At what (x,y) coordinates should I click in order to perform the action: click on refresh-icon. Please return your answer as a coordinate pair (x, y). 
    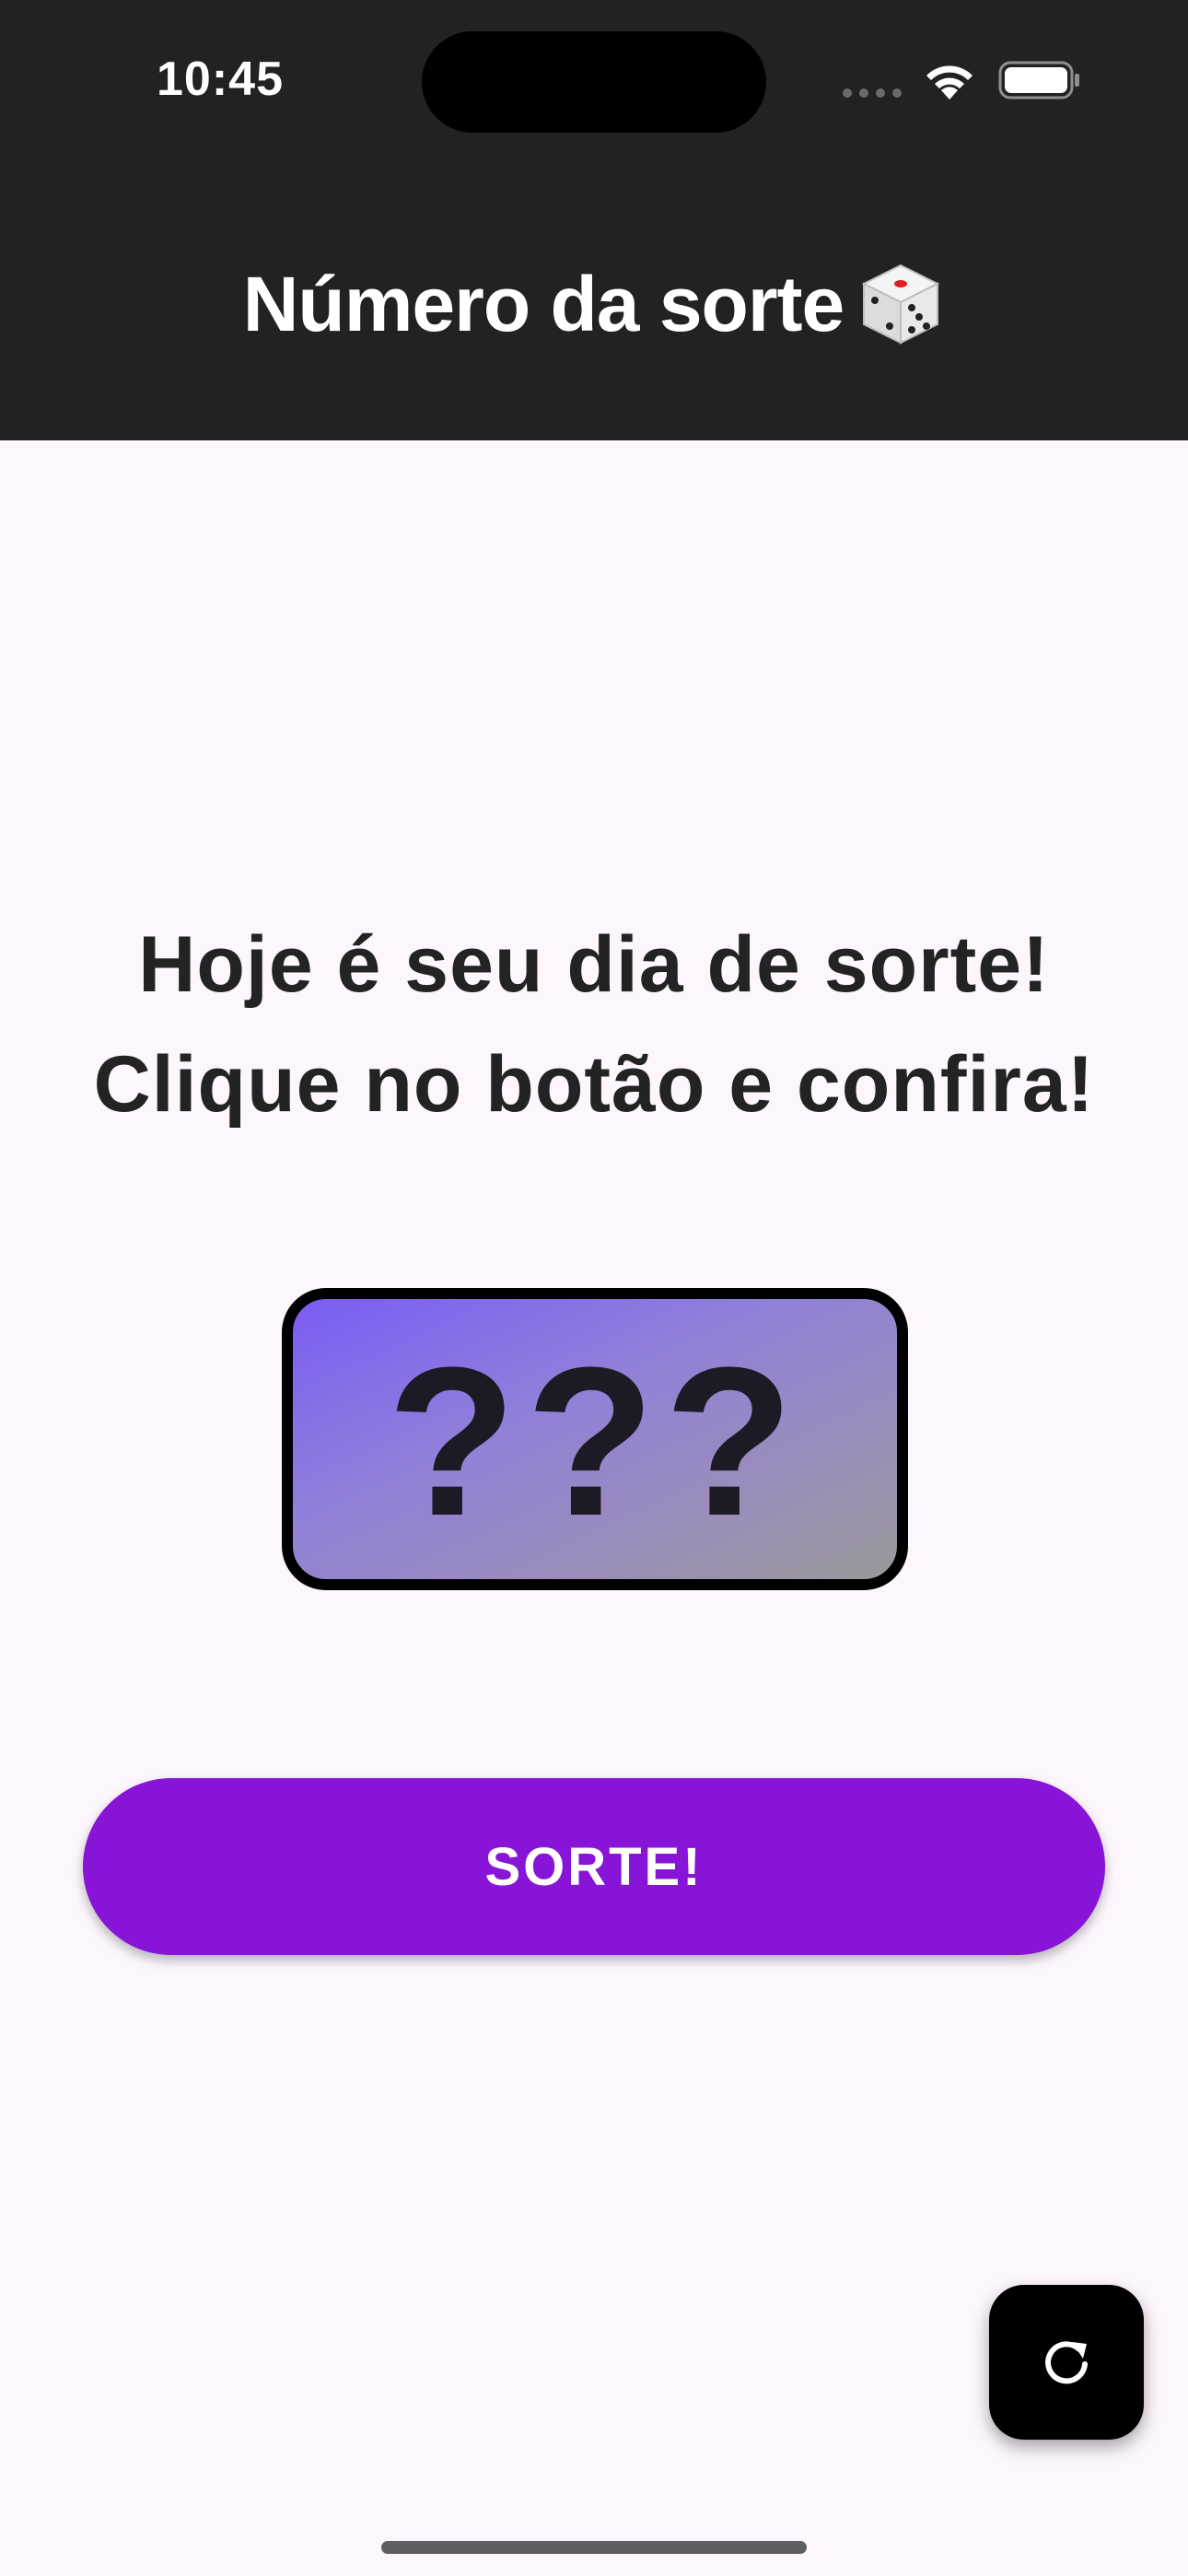
    Looking at the image, I should click on (1066, 2362).